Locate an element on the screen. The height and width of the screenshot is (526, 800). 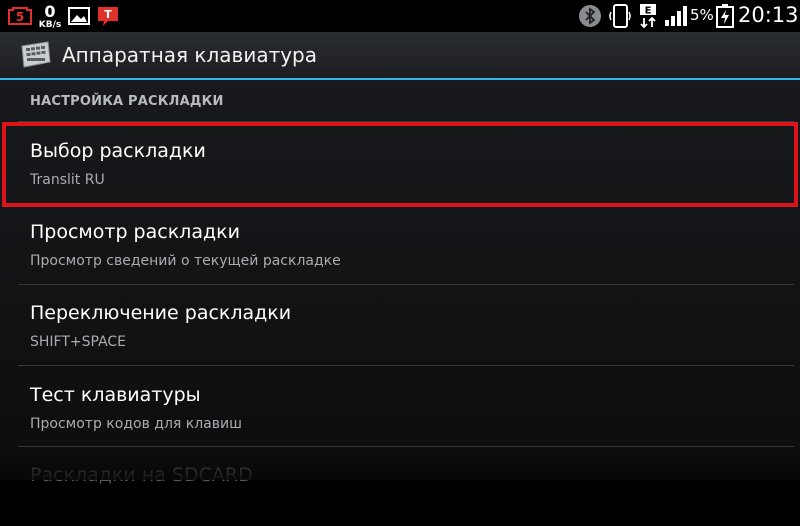
status-bar: 5 0 KB/s T E 5% 20:13 is located at coordinates (400, 16).